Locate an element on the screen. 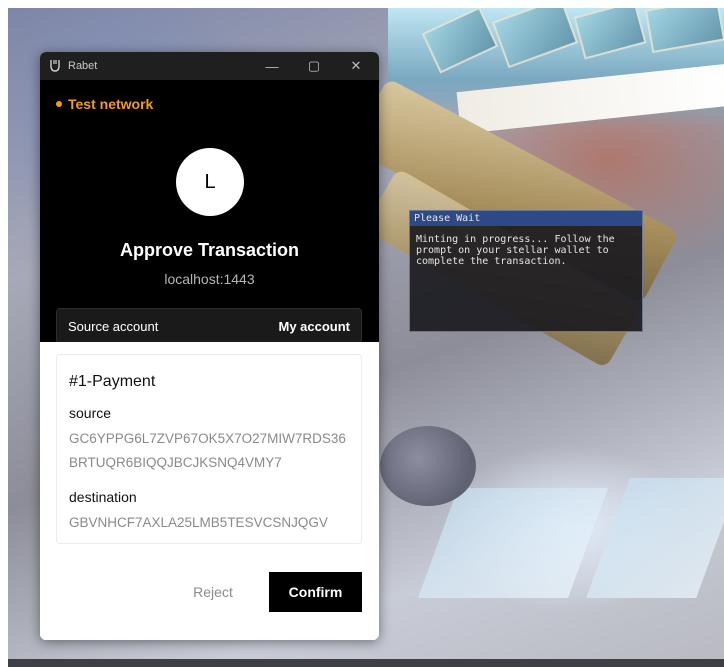 The width and height of the screenshot is (724, 667). taskbar-strip is located at coordinates (366, 663).